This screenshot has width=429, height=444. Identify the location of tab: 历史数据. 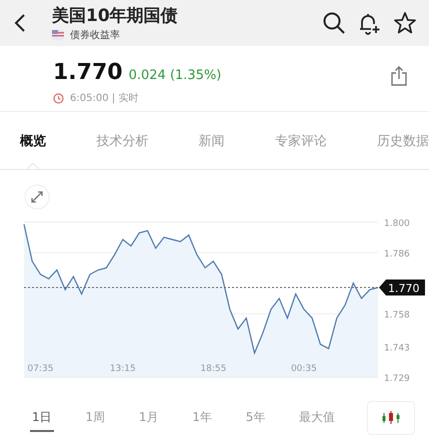
(403, 140).